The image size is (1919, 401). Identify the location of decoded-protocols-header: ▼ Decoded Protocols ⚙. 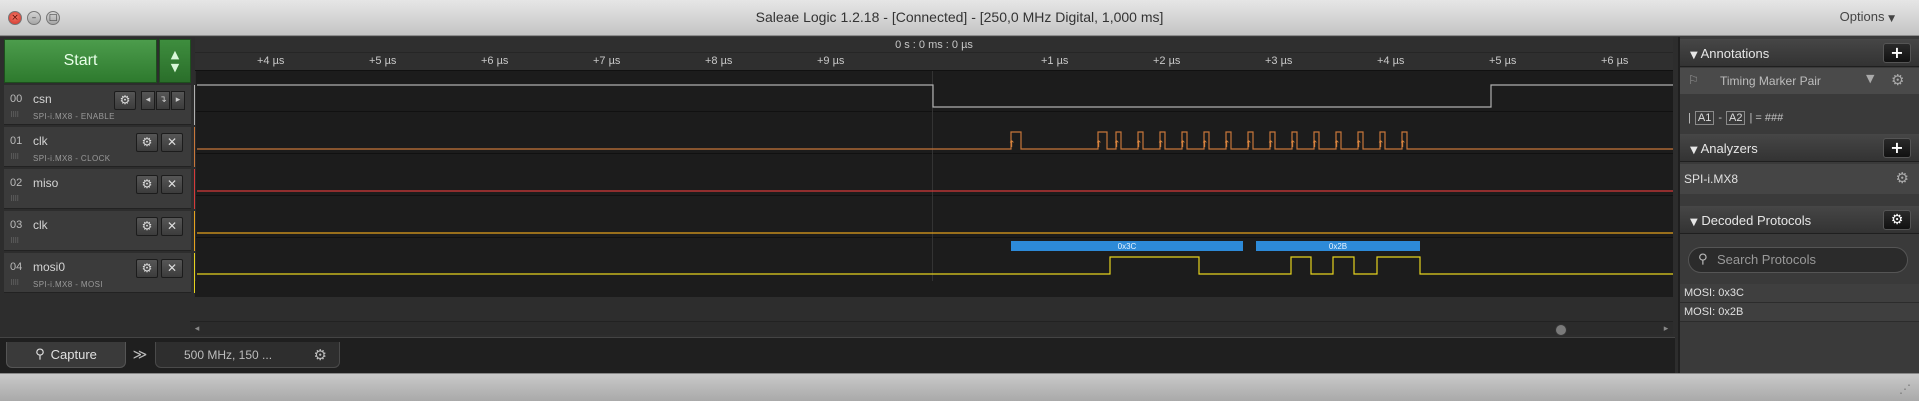
(1799, 220).